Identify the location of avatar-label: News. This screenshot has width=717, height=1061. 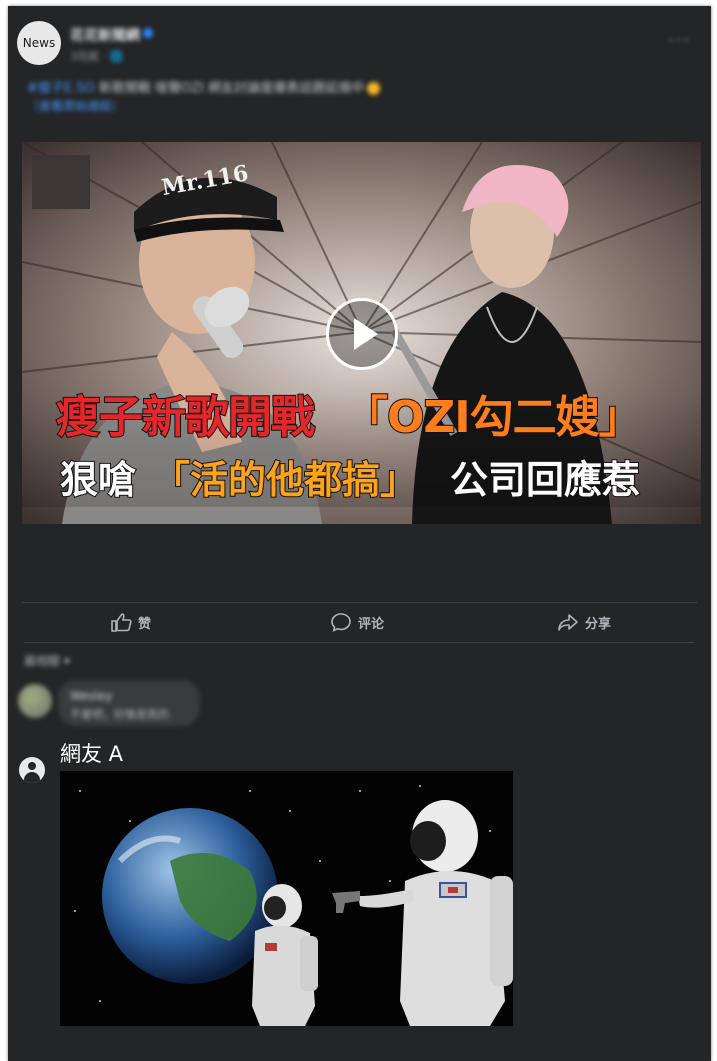
(39, 43).